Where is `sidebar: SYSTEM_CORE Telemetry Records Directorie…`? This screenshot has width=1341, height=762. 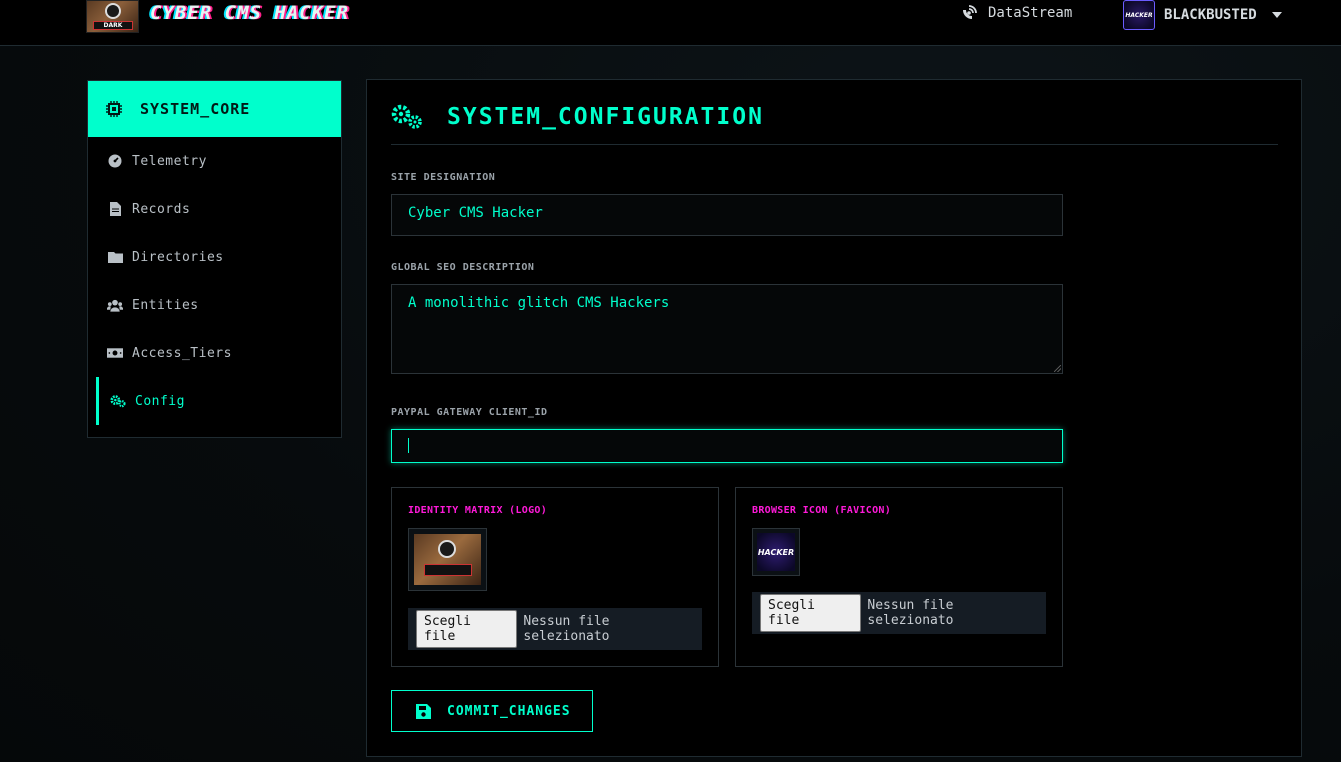
sidebar: SYSTEM_CORE Telemetry Records Directorie… is located at coordinates (214, 259).